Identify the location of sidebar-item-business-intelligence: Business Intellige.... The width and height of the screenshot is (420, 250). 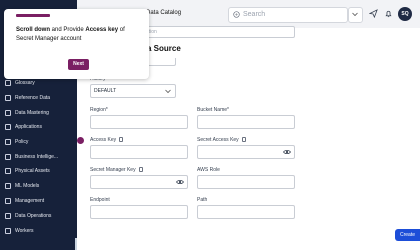
(39, 157).